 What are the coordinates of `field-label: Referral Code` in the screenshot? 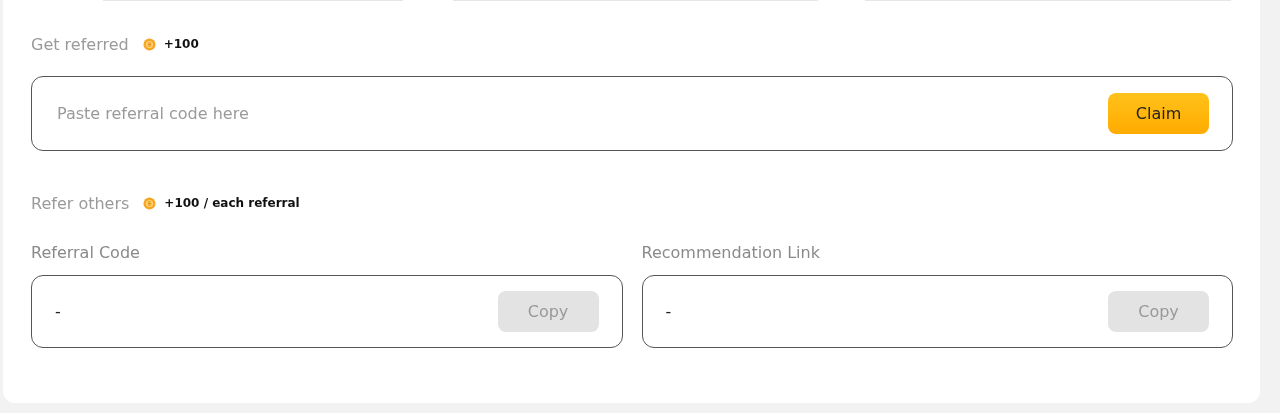 It's located at (86, 252).